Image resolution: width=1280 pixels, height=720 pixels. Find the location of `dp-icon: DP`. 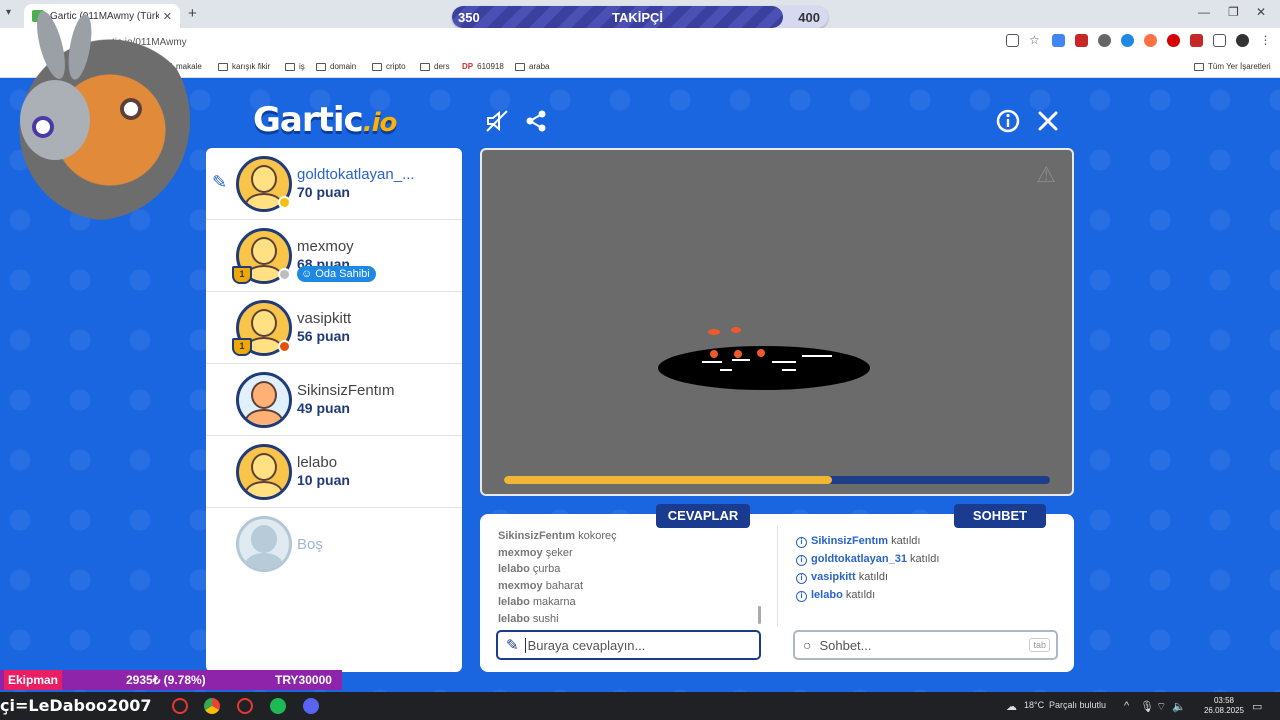

dp-icon: DP is located at coordinates (468, 66).